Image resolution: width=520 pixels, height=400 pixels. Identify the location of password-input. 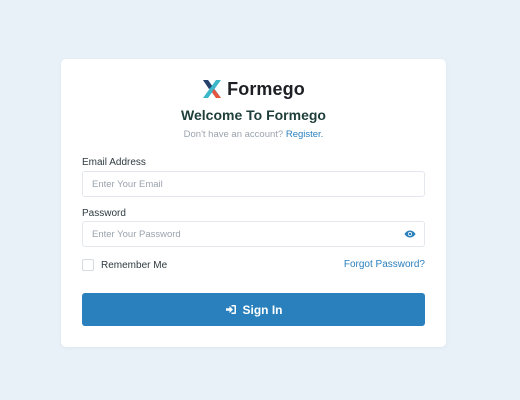
(237, 234).